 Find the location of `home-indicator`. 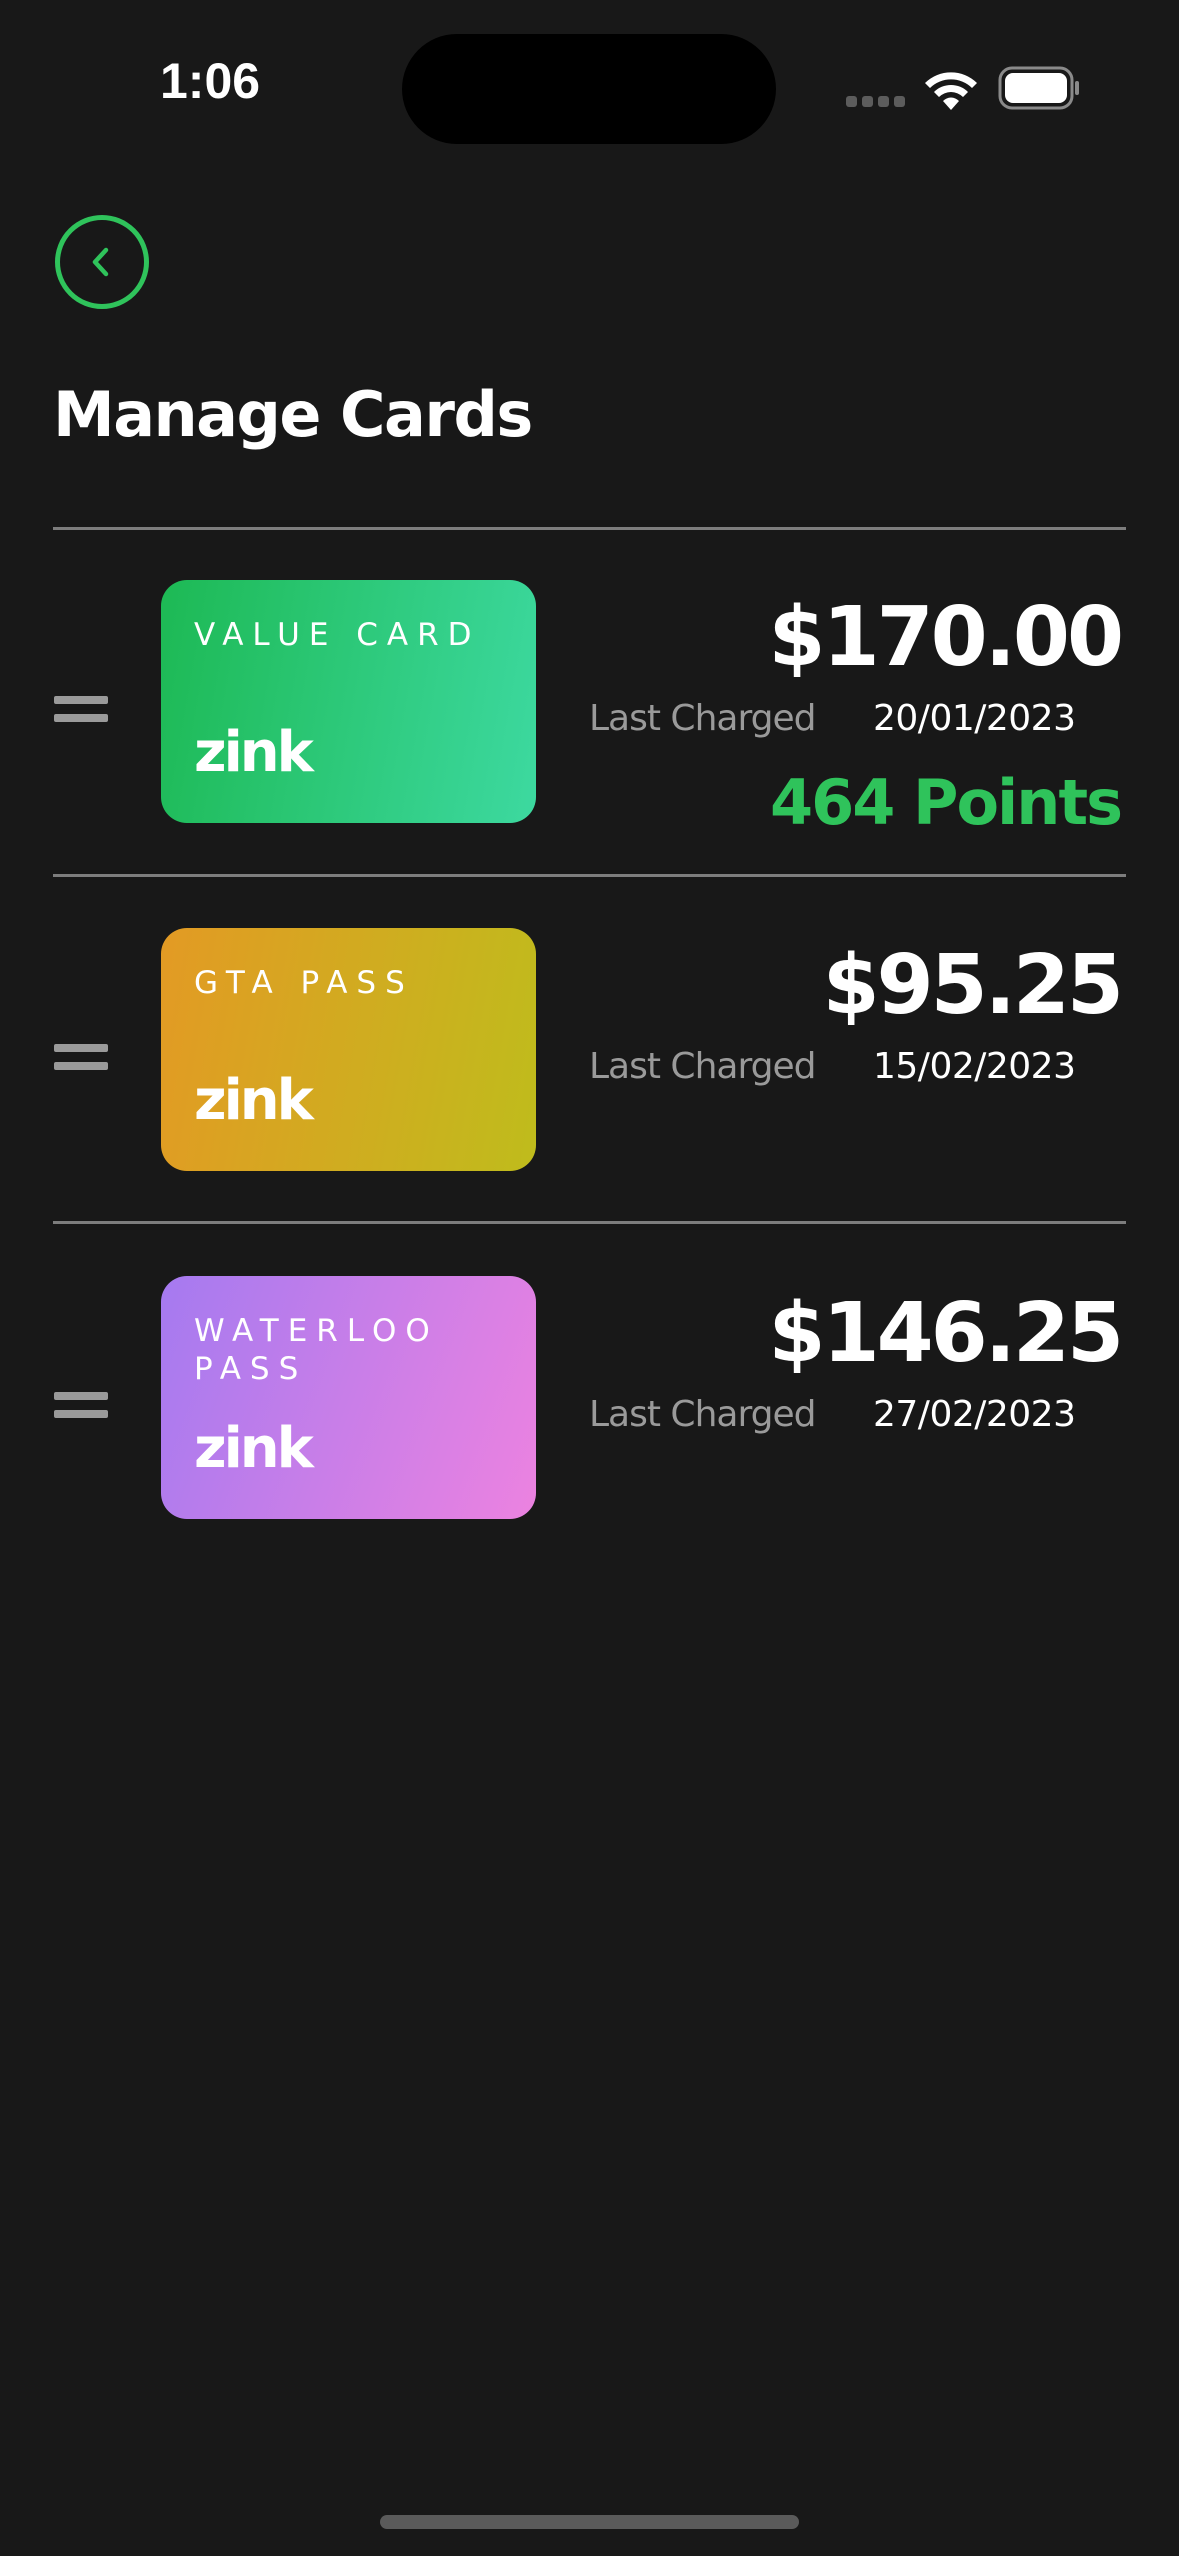

home-indicator is located at coordinates (589, 2522).